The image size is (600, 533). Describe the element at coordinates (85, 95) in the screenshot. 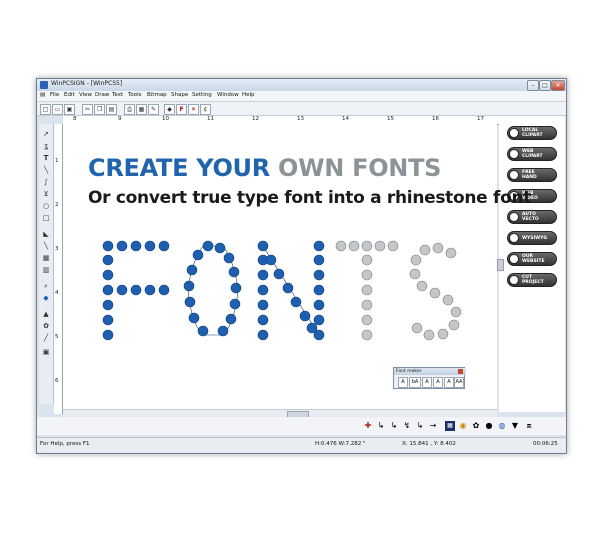

I see `menu-view: View` at that location.